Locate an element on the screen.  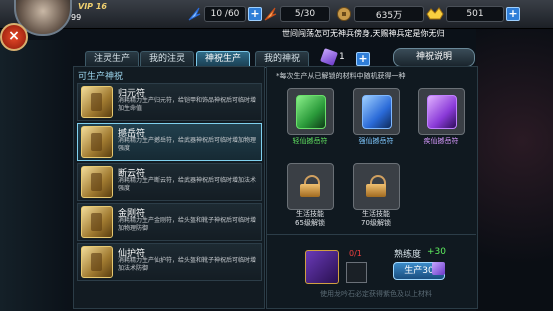
recipe-item: 仙护符 消耗精力生产仙护符，给头盔和靴子神祝后可临时增加法术防御 is located at coordinates (169, 262).